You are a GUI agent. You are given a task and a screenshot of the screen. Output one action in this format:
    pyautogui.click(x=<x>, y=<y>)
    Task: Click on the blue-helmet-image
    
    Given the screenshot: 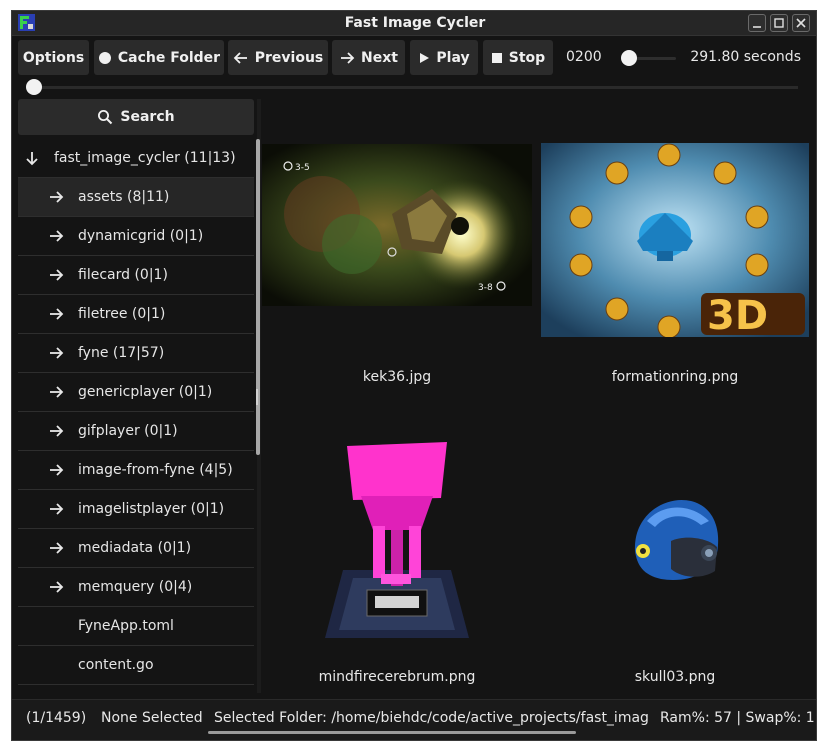 What is the action you would take?
    pyautogui.click(x=676, y=539)
    